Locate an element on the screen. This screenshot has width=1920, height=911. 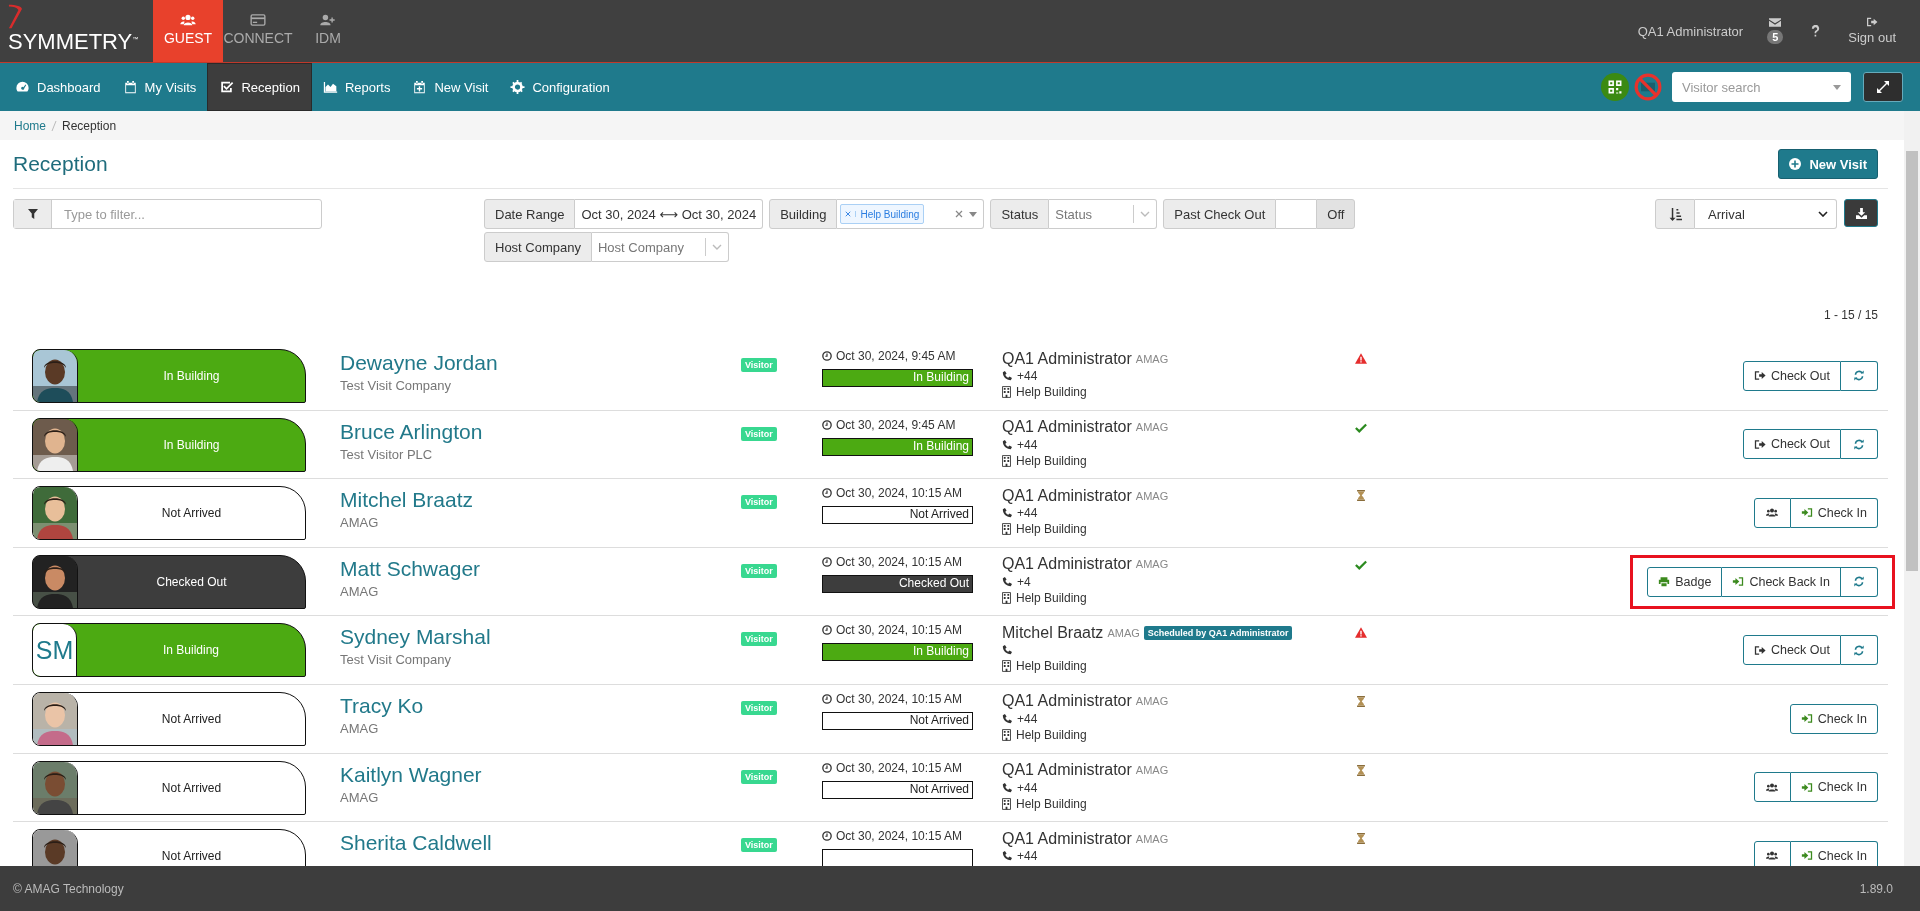
module-tab: CONNECT is located at coordinates (258, 31).